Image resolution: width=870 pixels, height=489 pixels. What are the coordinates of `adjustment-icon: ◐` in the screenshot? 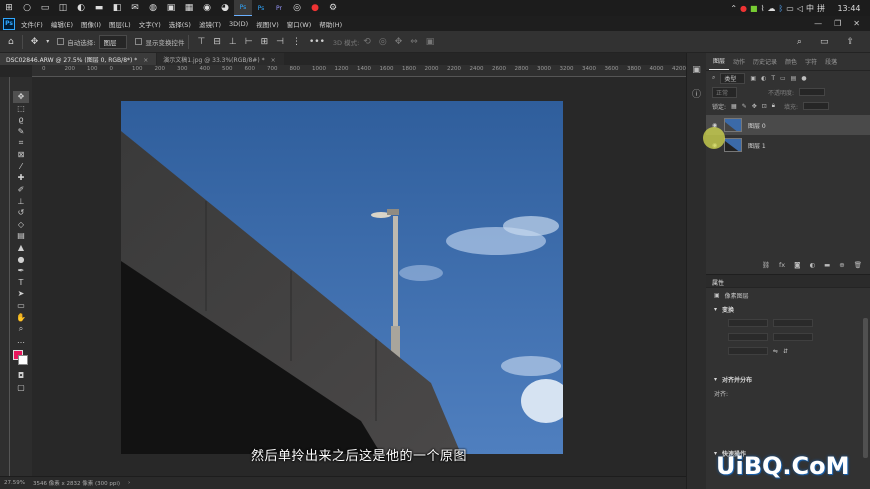 It's located at (812, 265).